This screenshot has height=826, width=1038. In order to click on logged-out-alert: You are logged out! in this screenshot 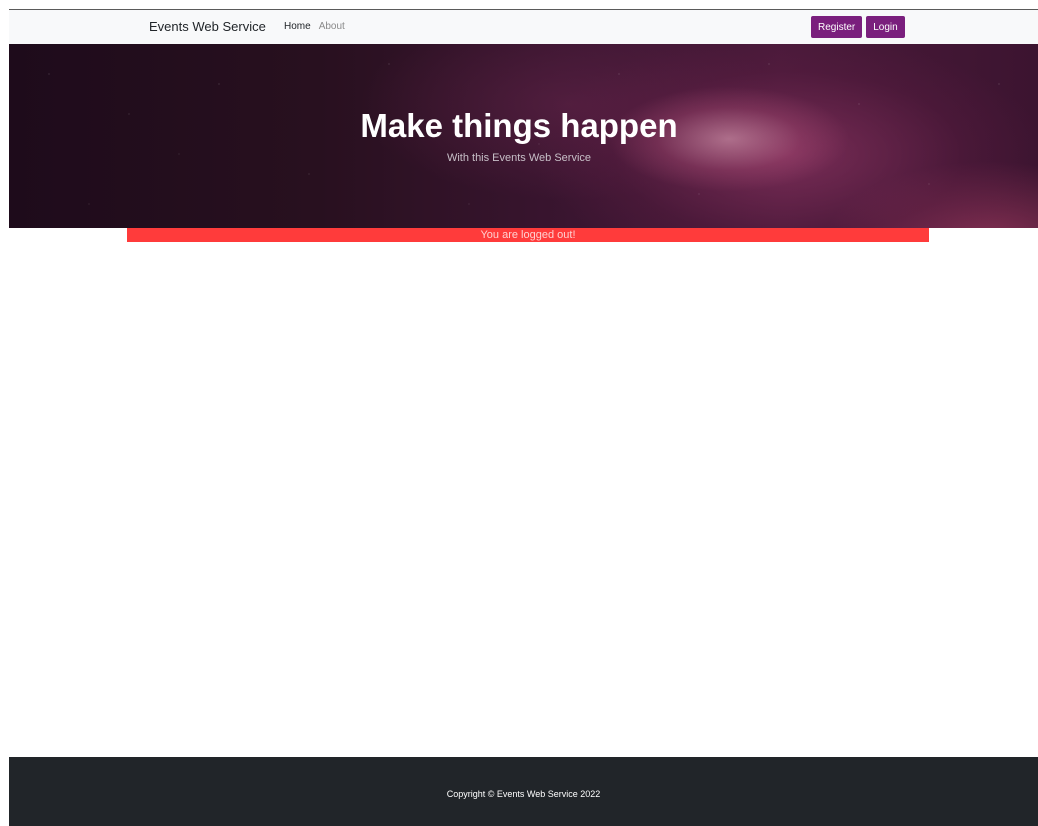, I will do `click(528, 235)`.